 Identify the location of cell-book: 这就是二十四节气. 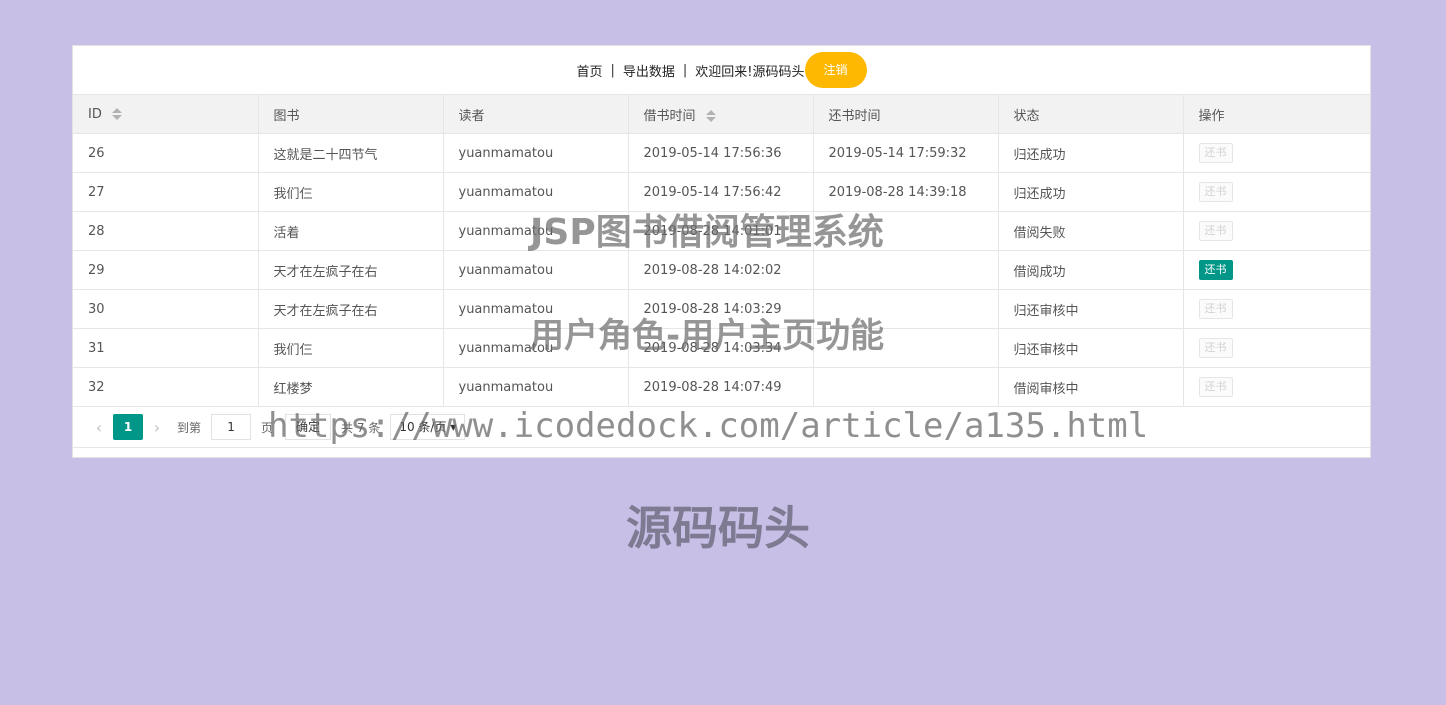
(350, 153).